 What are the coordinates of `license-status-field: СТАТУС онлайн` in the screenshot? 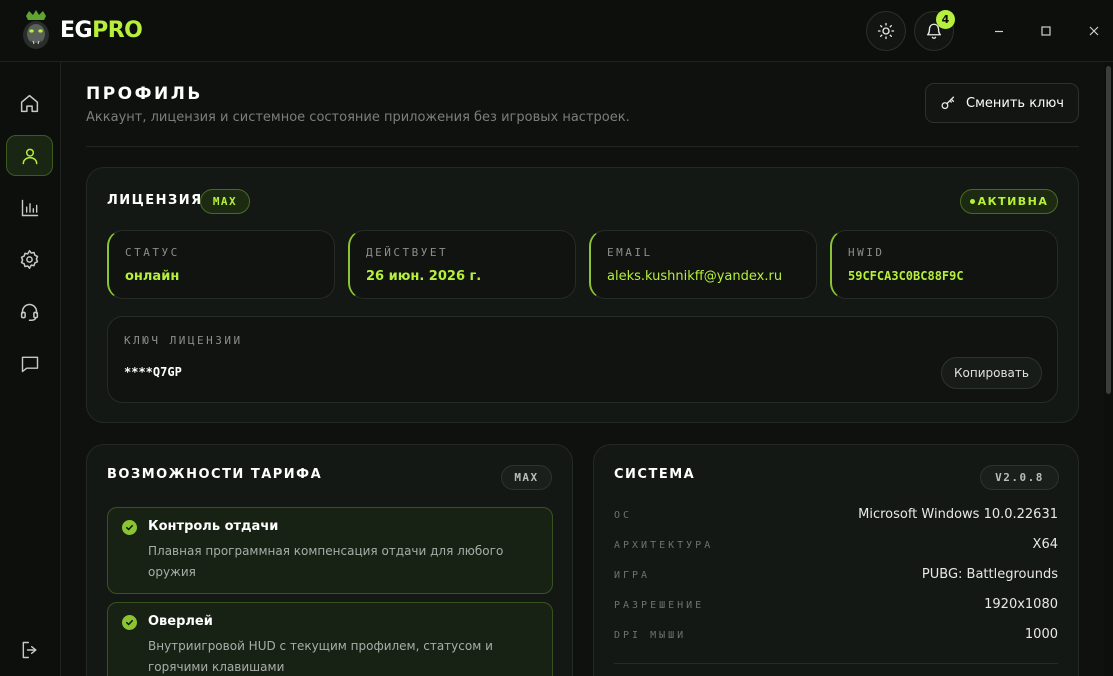 It's located at (221, 264).